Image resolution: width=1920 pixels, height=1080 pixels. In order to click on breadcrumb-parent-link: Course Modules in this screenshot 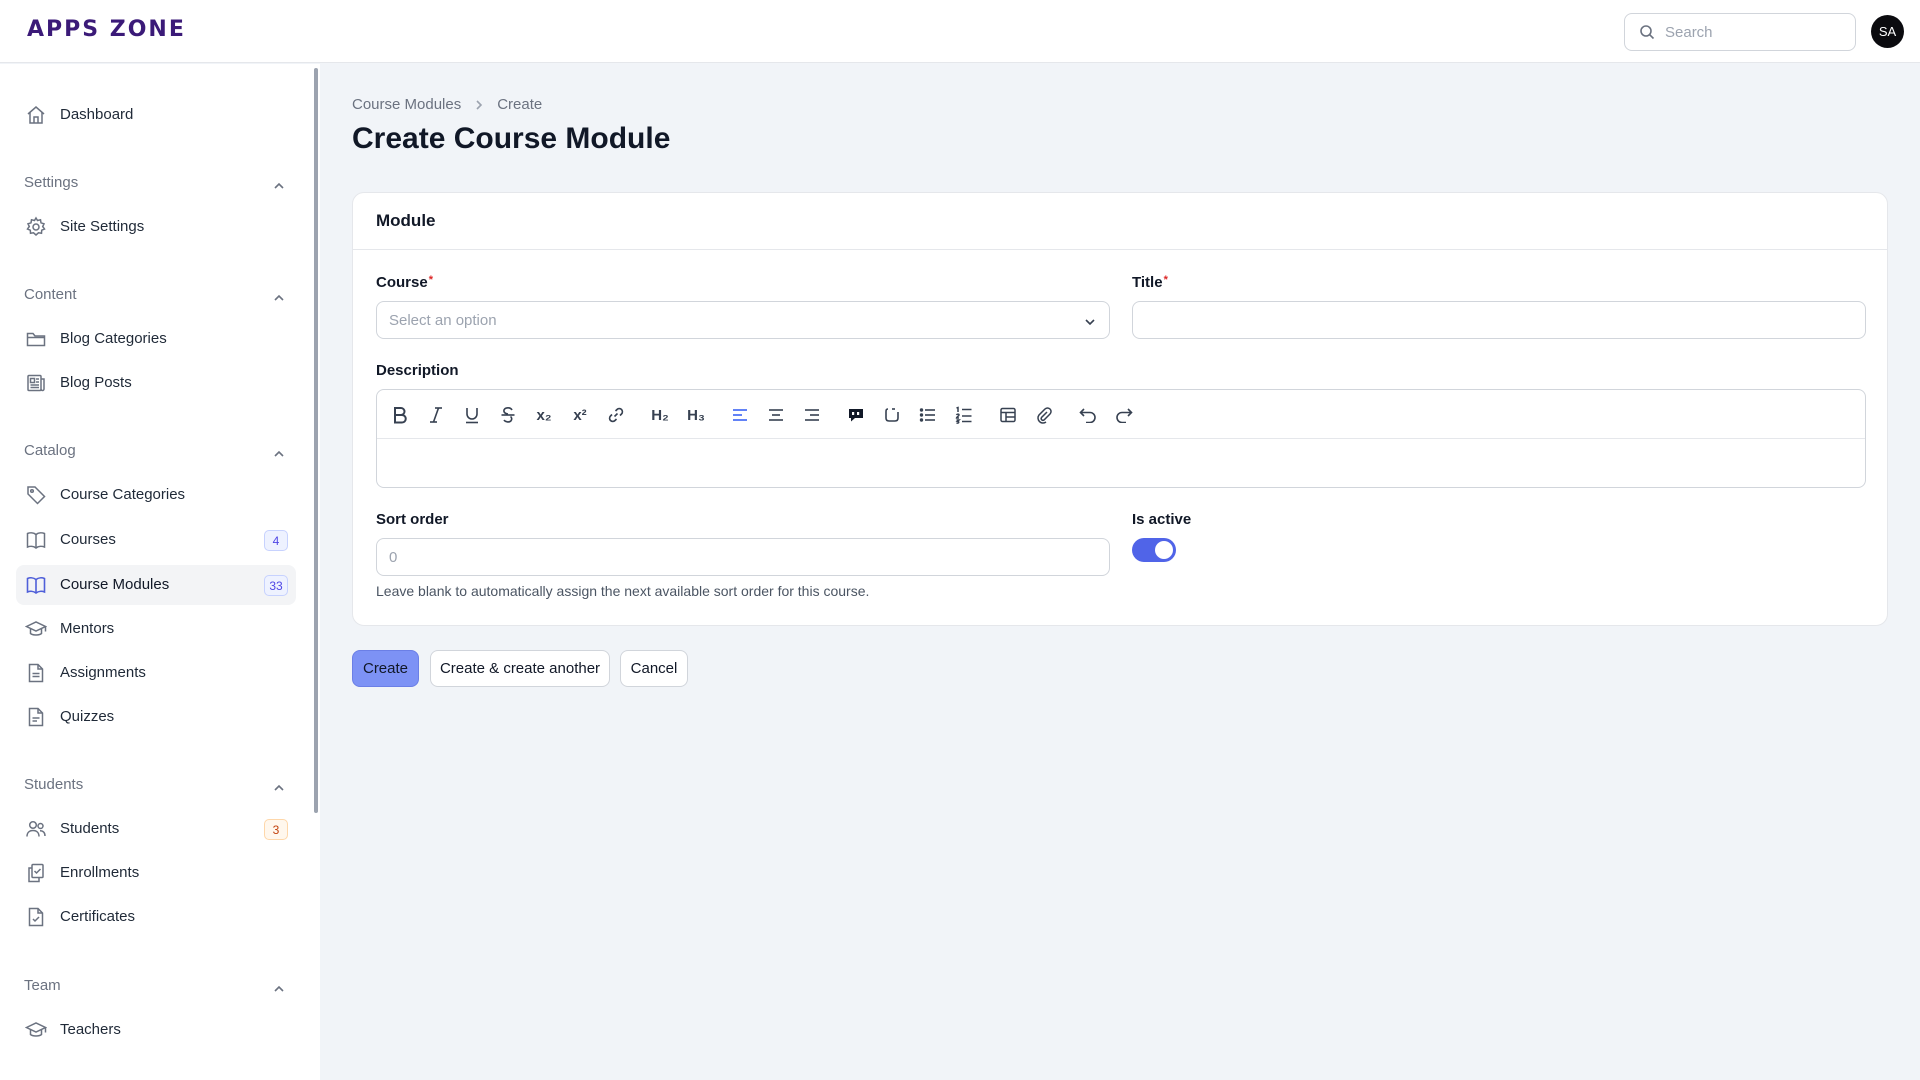, I will do `click(406, 104)`.